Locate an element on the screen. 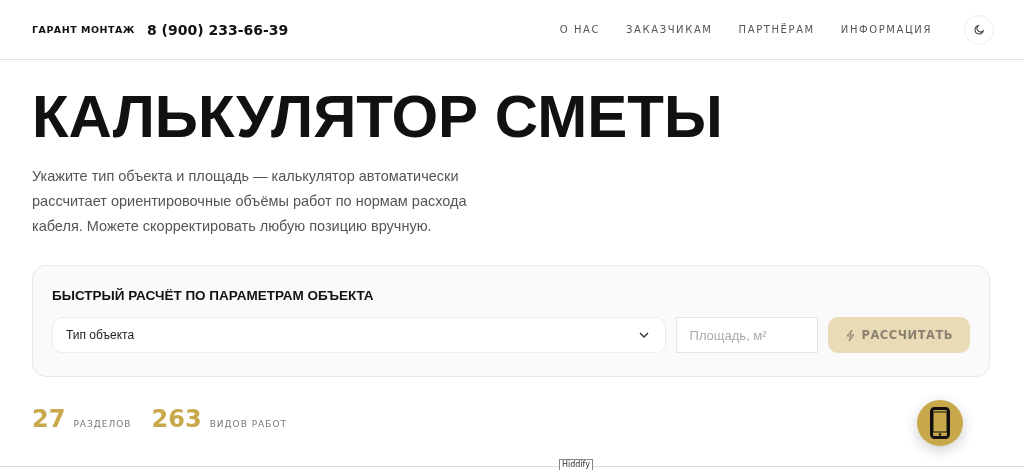 The height and width of the screenshot is (470, 1024). area-field: Площадь, м² is located at coordinates (746, 335).